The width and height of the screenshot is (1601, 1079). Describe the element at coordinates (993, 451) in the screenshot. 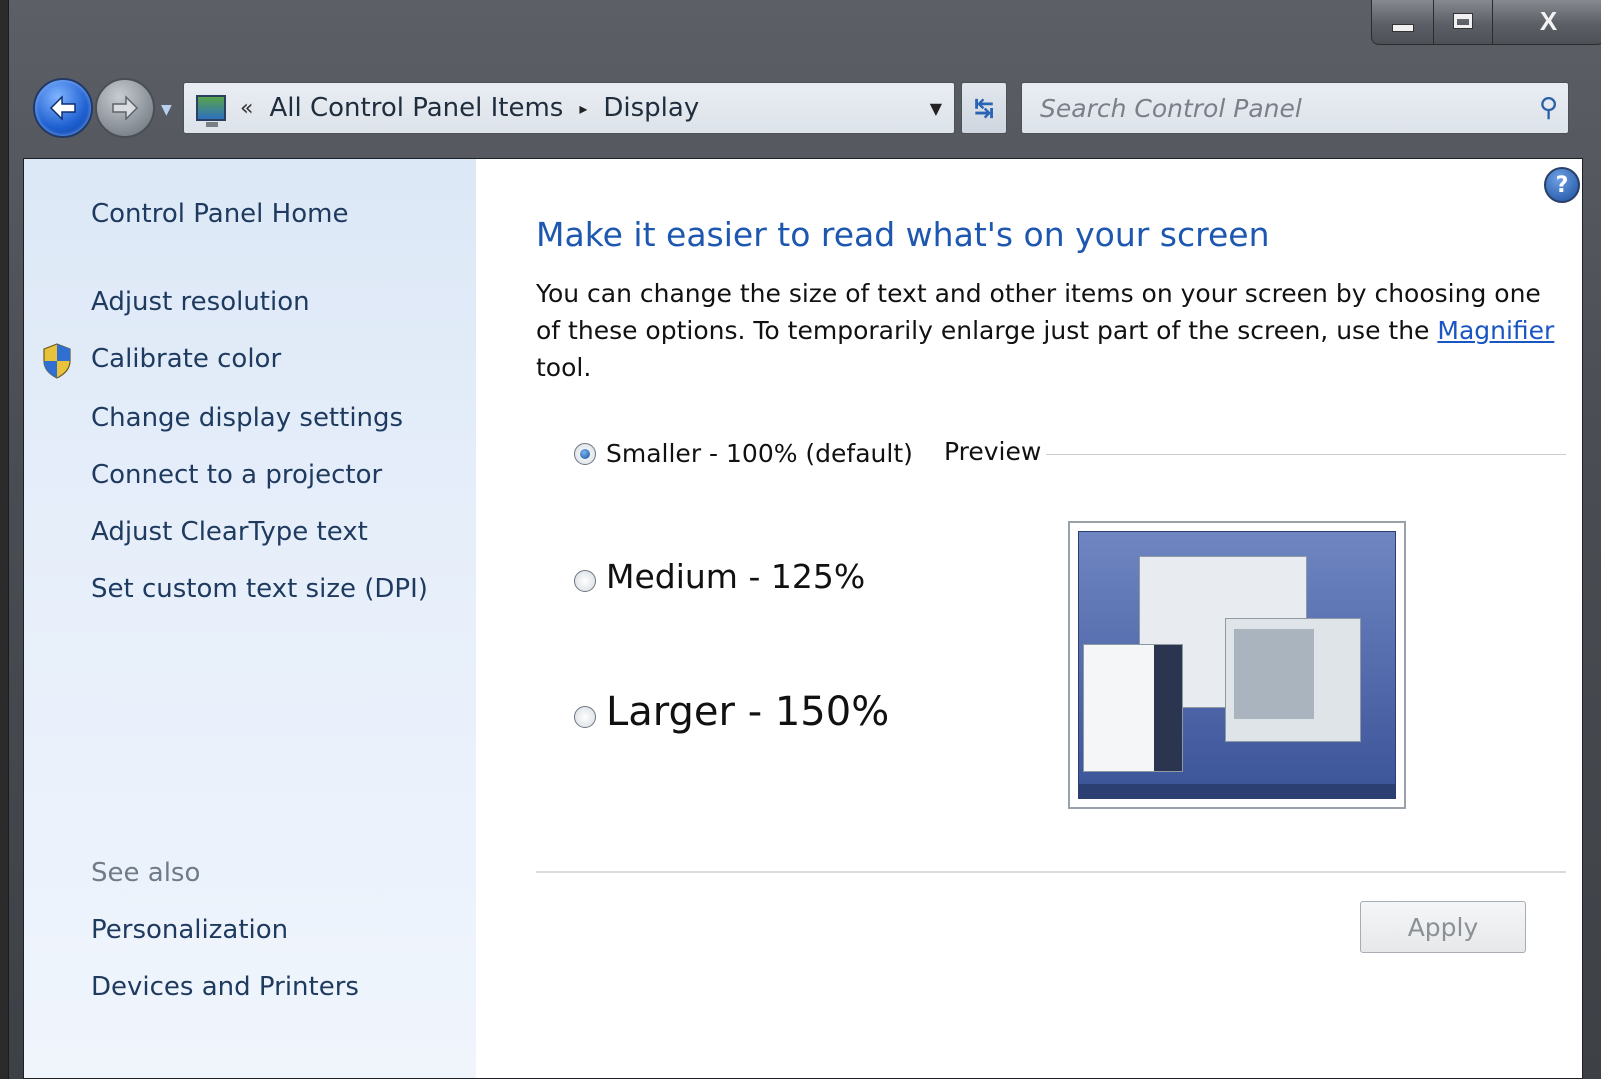

I see `preview-label: Preview` at that location.